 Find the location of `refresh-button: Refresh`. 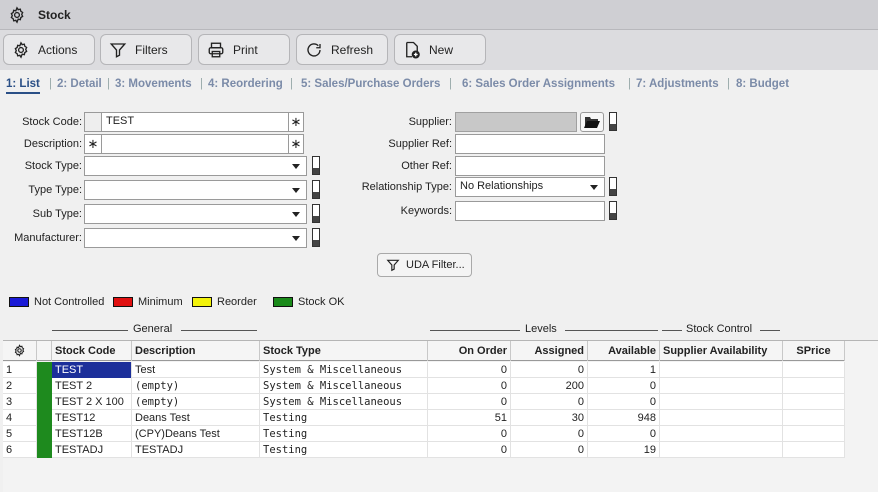

refresh-button: Refresh is located at coordinates (342, 49).